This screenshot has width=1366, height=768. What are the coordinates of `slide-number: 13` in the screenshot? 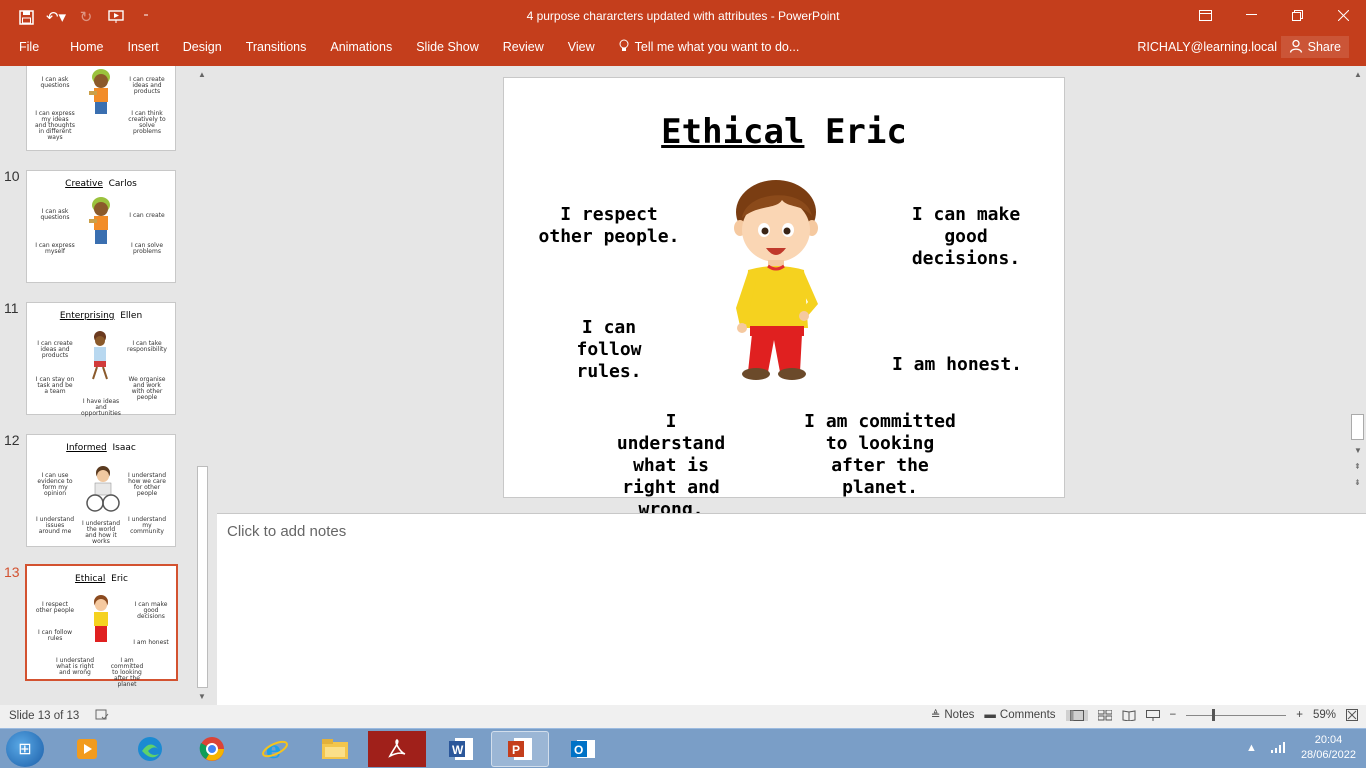 It's located at (12, 572).